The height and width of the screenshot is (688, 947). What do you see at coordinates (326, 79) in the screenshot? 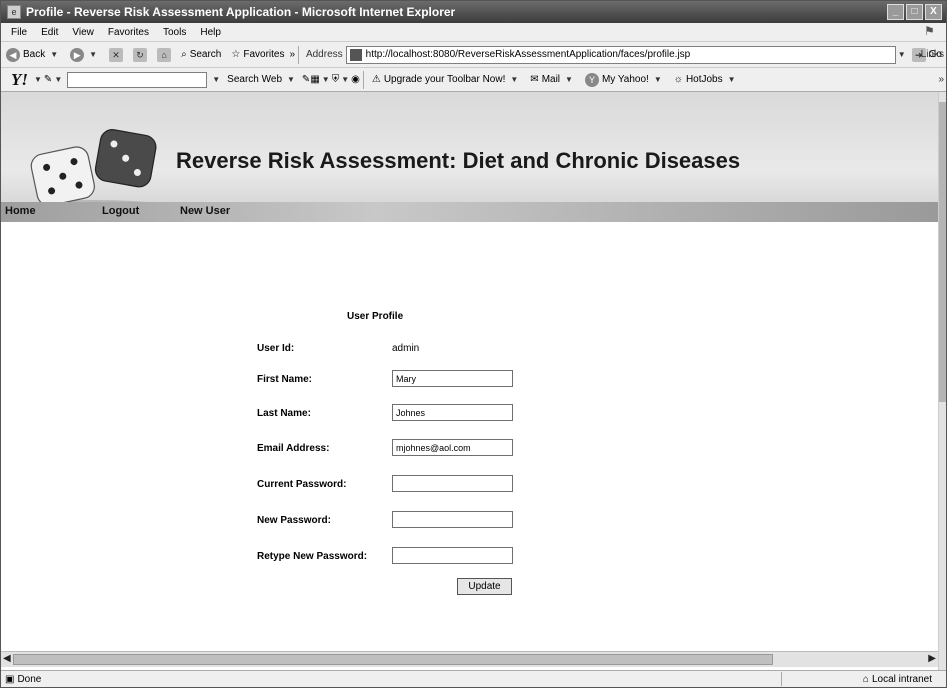
I see `grid-dropdown-icon: ▼` at bounding box center [326, 79].